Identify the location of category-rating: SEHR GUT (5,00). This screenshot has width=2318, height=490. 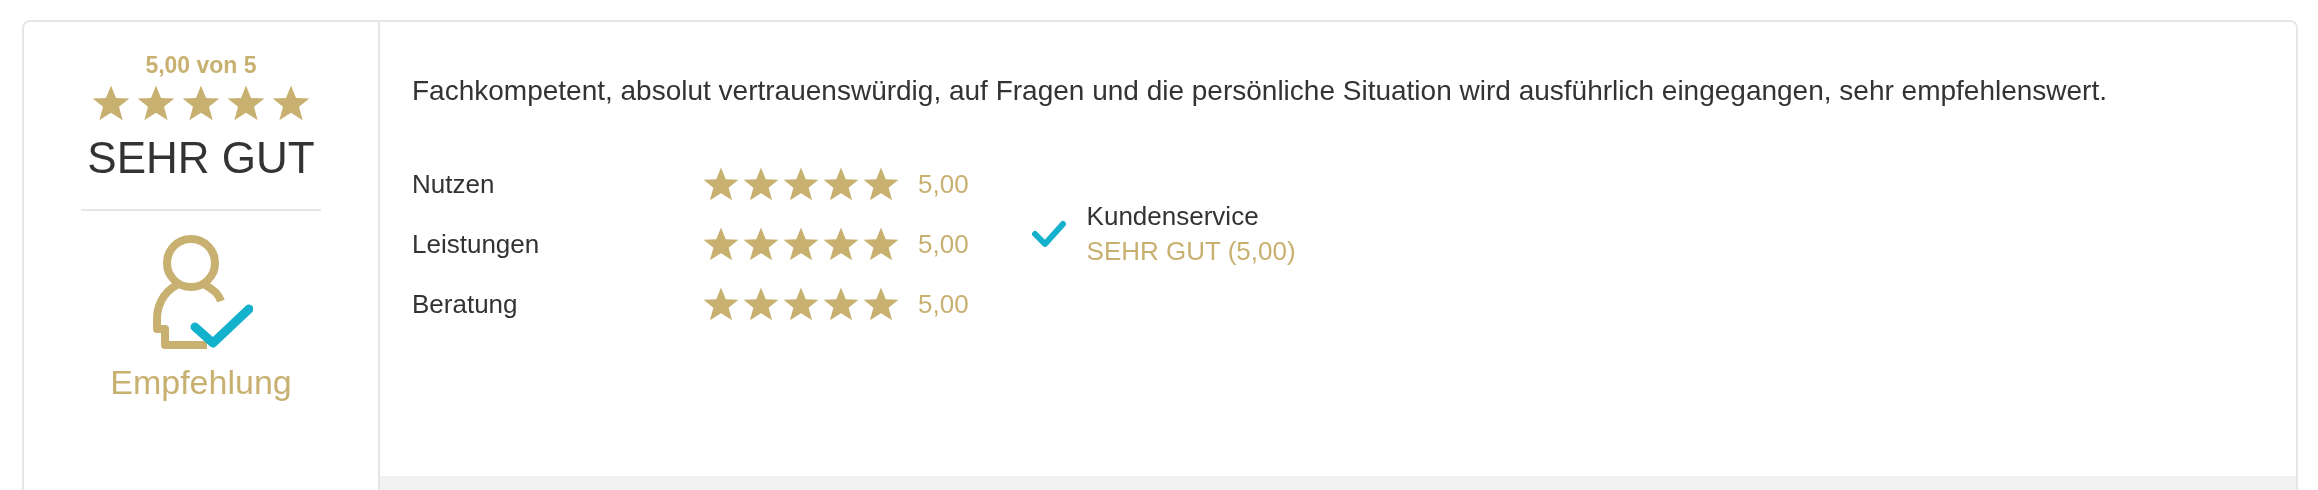
(1191, 251).